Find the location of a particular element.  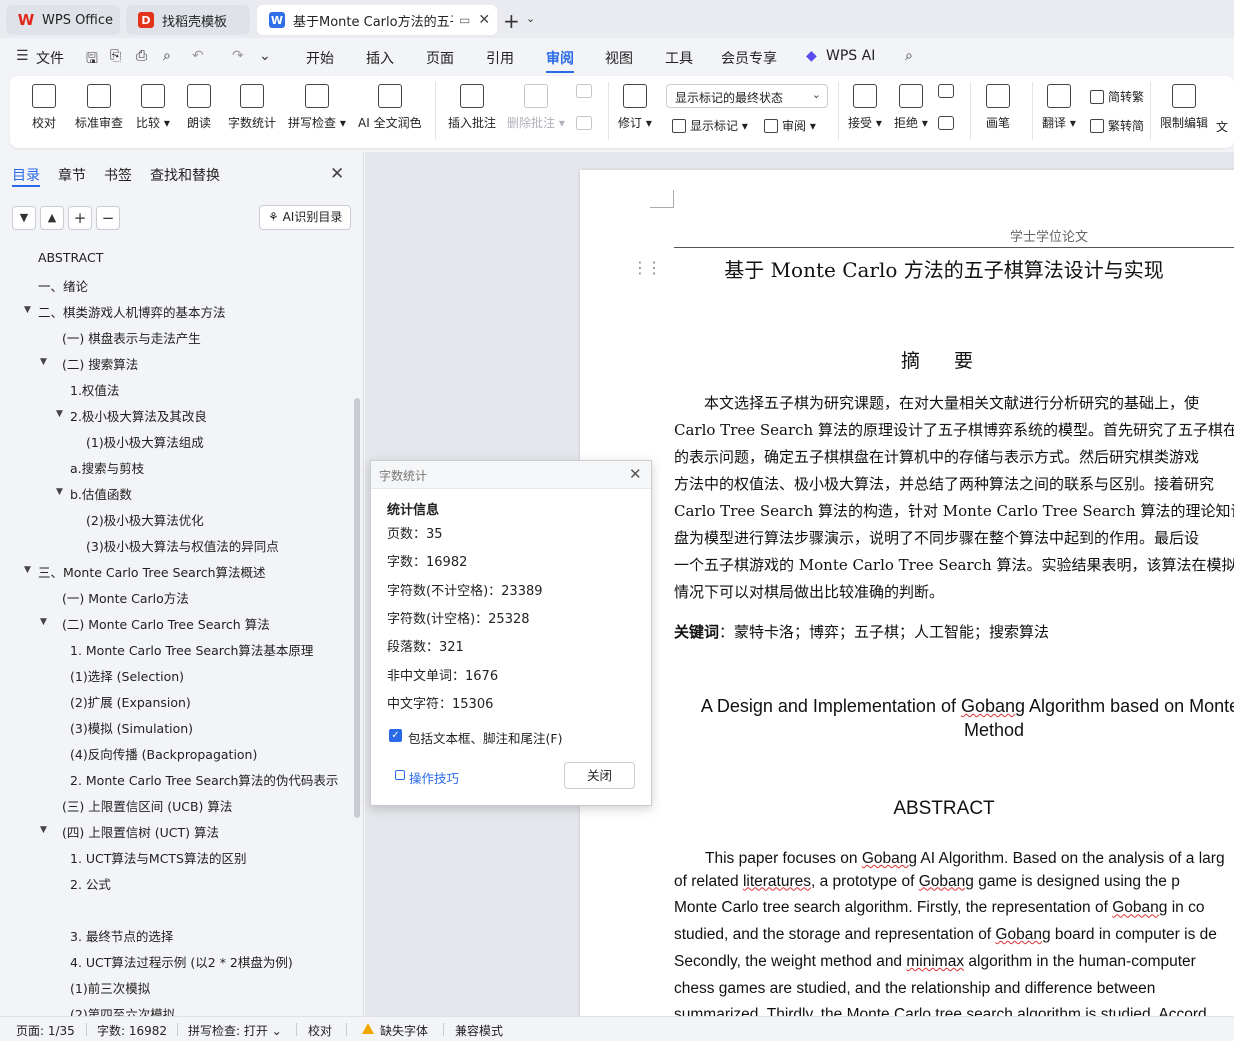

menu-view: 视图 is located at coordinates (619, 58).